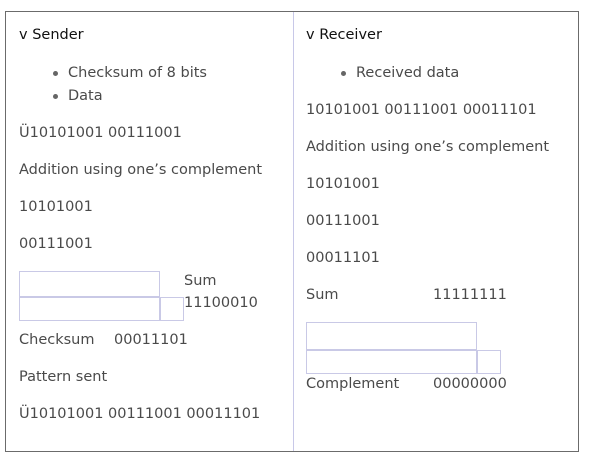 Image resolution: width=592 pixels, height=464 pixels. Describe the element at coordinates (51, 35) in the screenshot. I see `sender-heading: v Sender` at that location.